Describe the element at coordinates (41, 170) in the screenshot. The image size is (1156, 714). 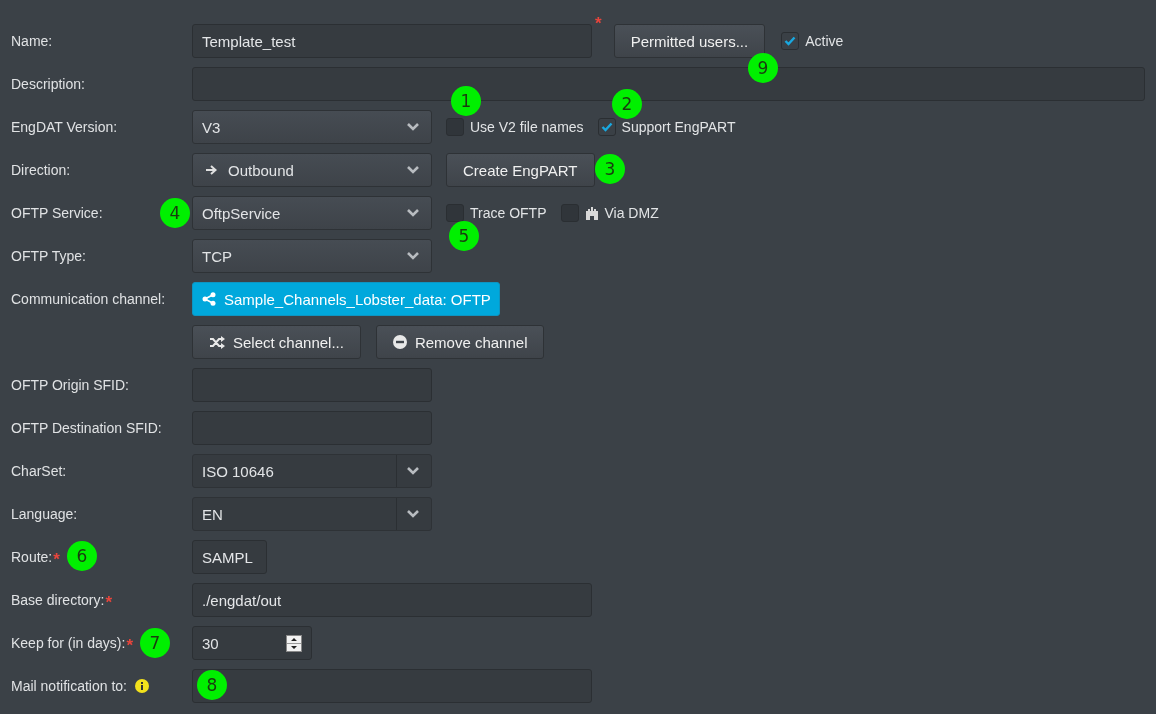
I see `field-label: Direction:` at that location.